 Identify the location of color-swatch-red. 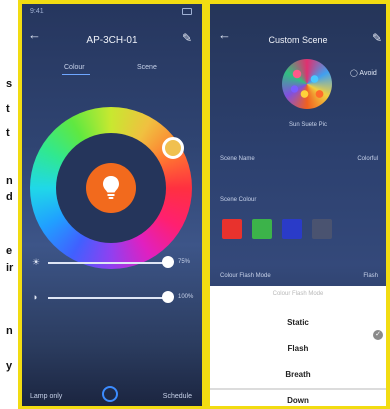
(232, 229).